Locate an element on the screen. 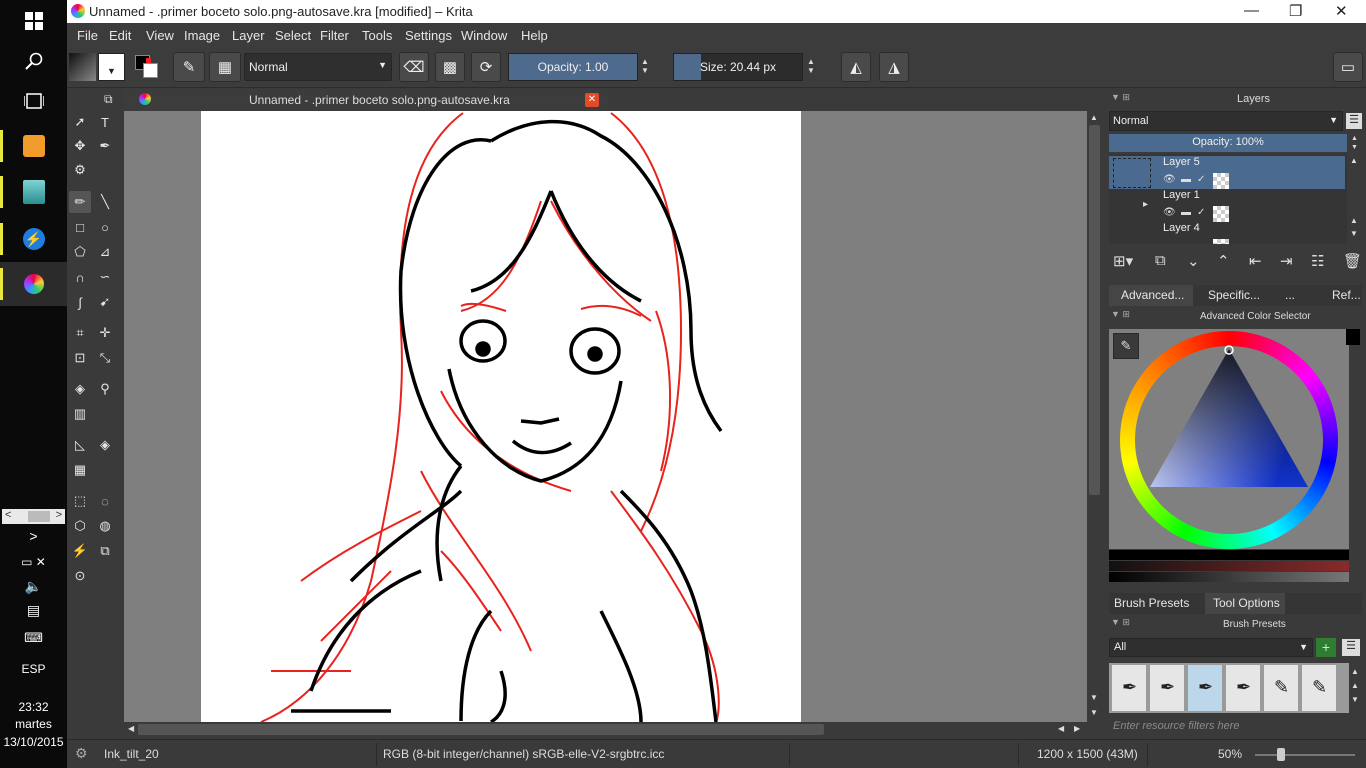  zoom-slider-handle is located at coordinates (1281, 754).